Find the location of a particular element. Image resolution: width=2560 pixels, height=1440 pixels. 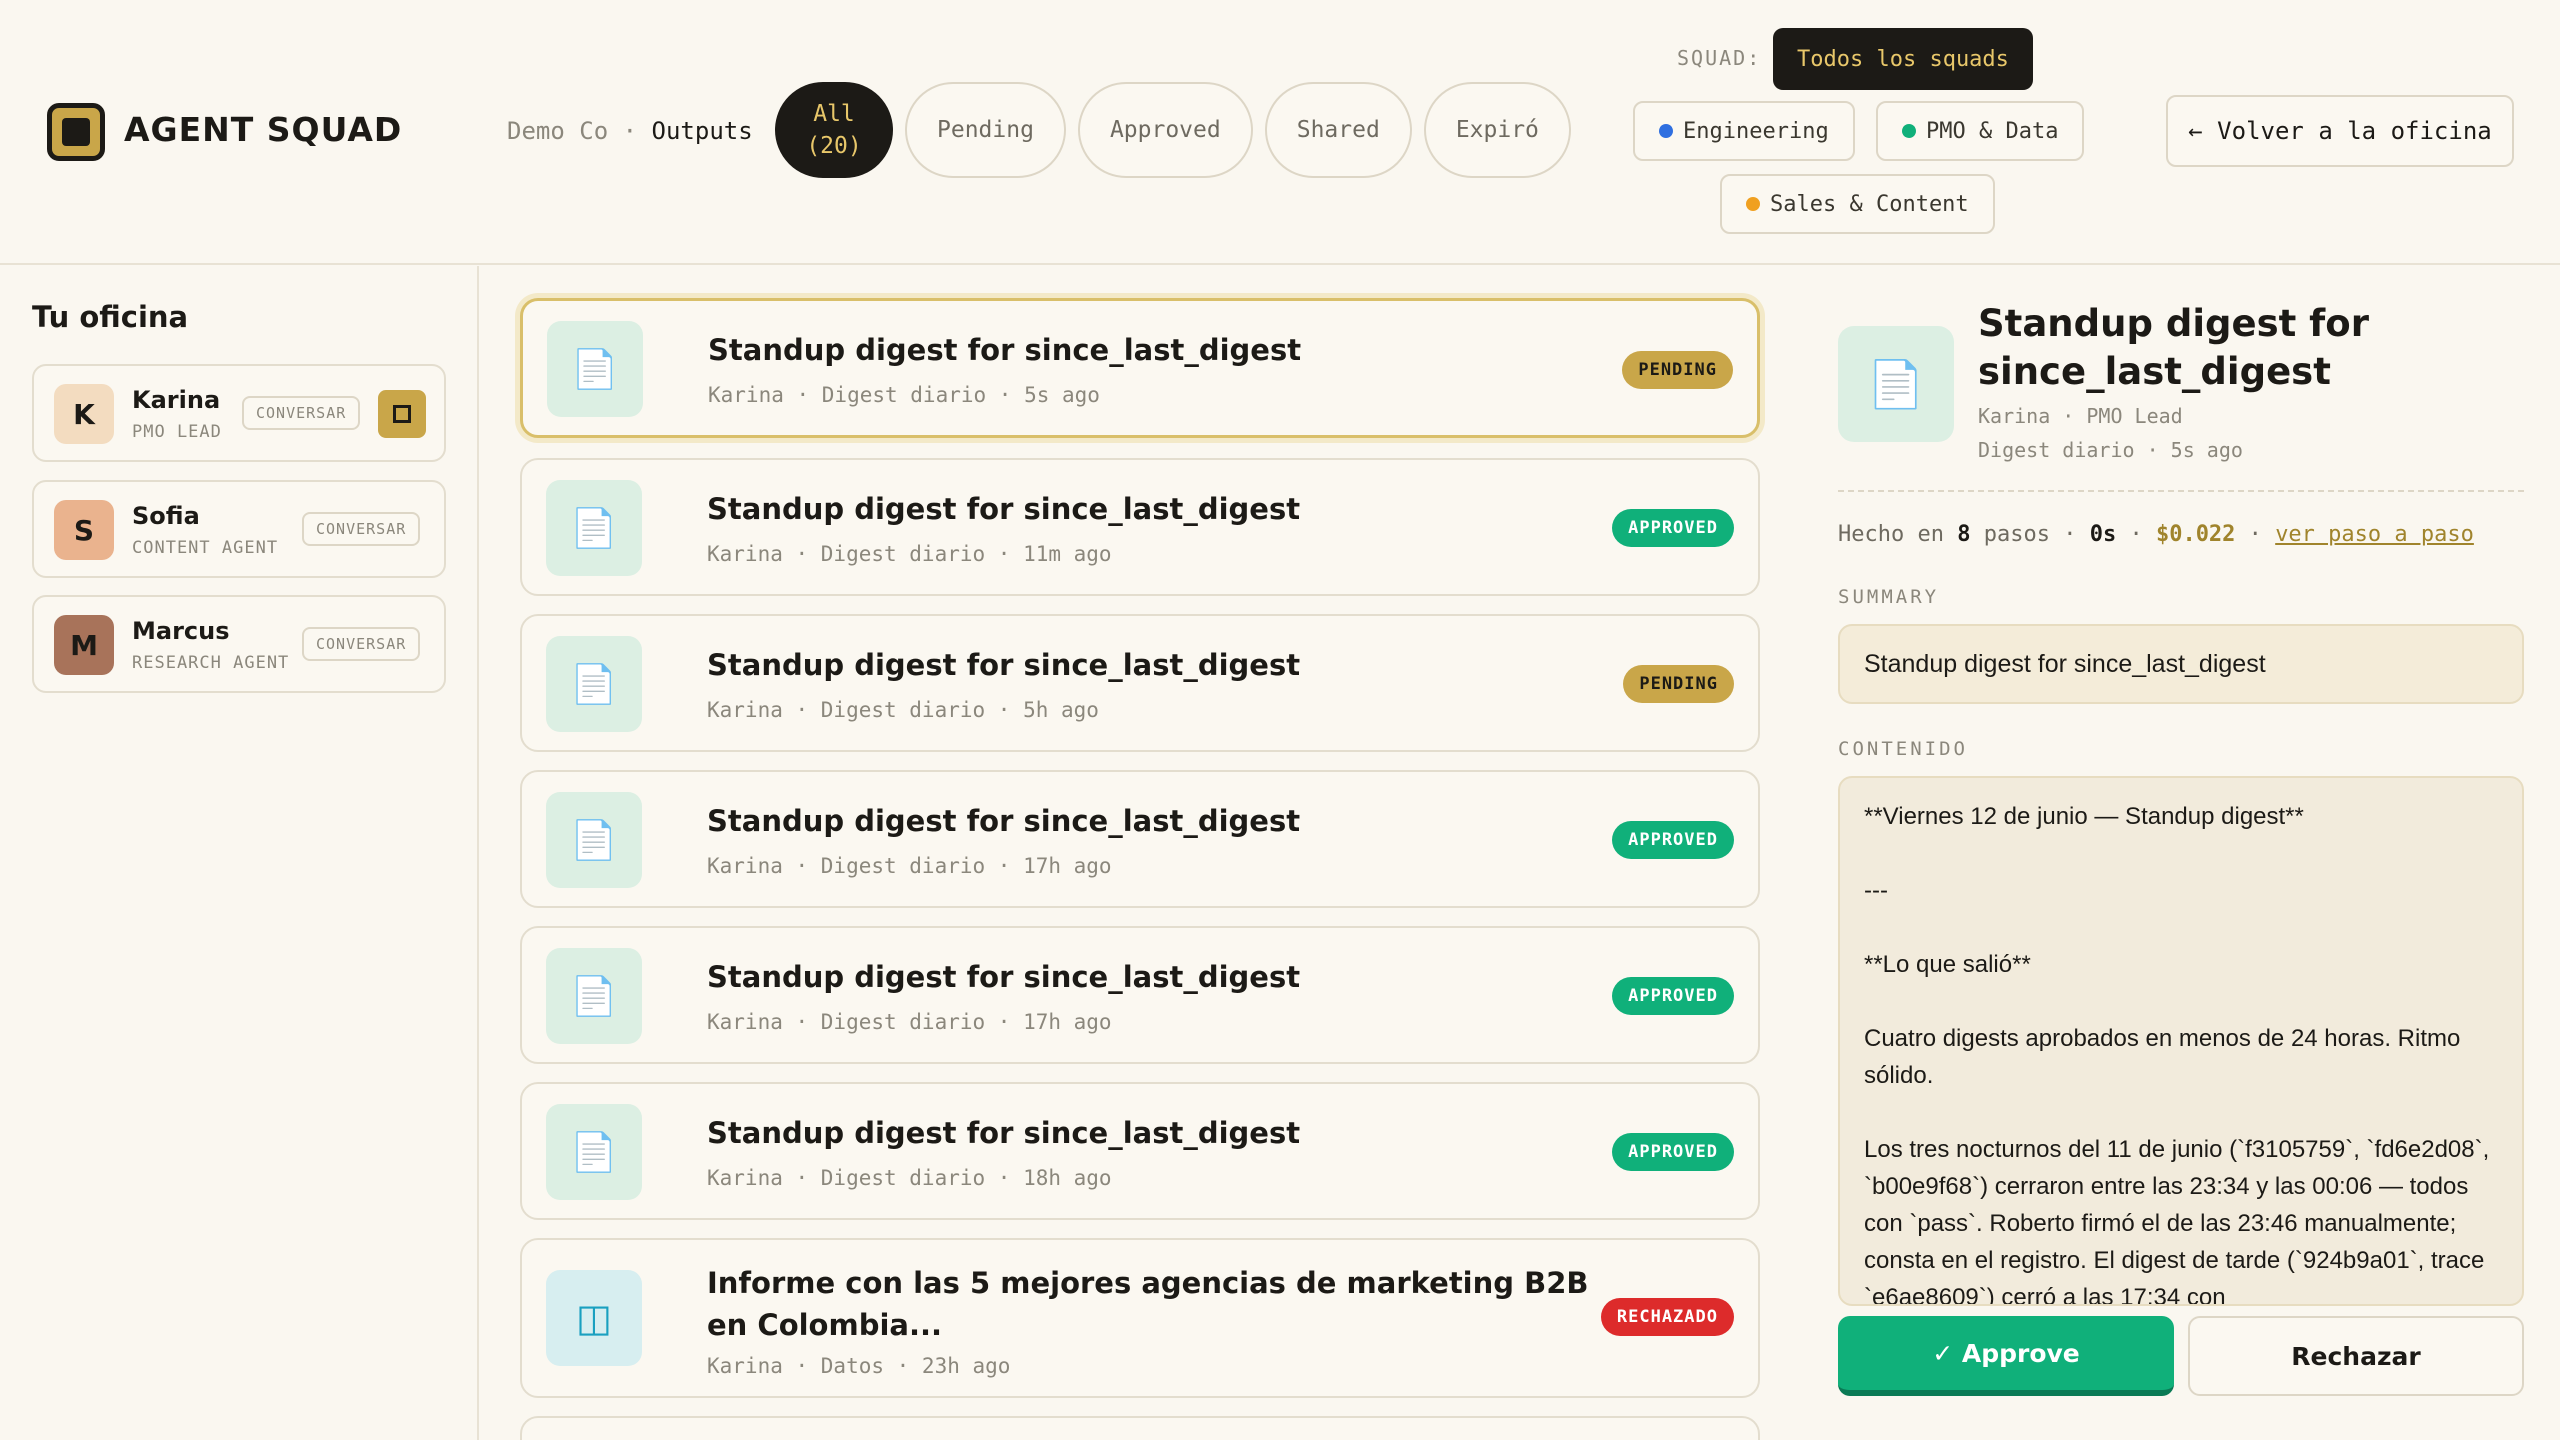

steps-count: 8 is located at coordinates (1964, 534).